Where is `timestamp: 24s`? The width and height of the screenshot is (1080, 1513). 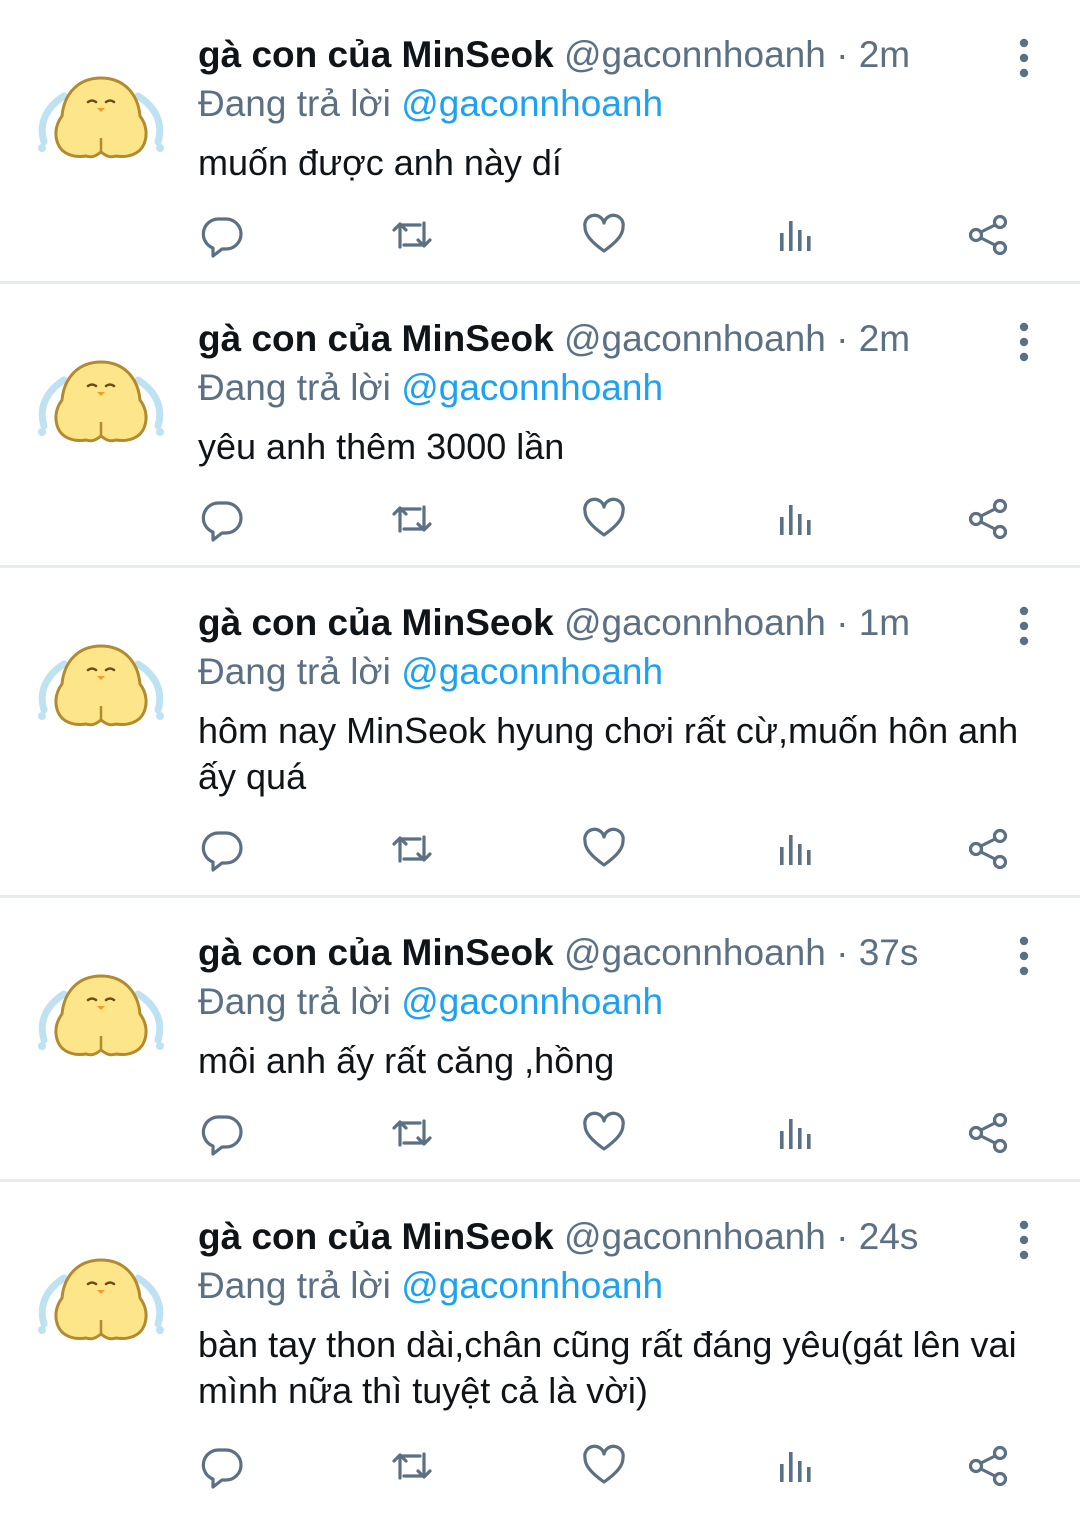
timestamp: 24s is located at coordinates (889, 1236).